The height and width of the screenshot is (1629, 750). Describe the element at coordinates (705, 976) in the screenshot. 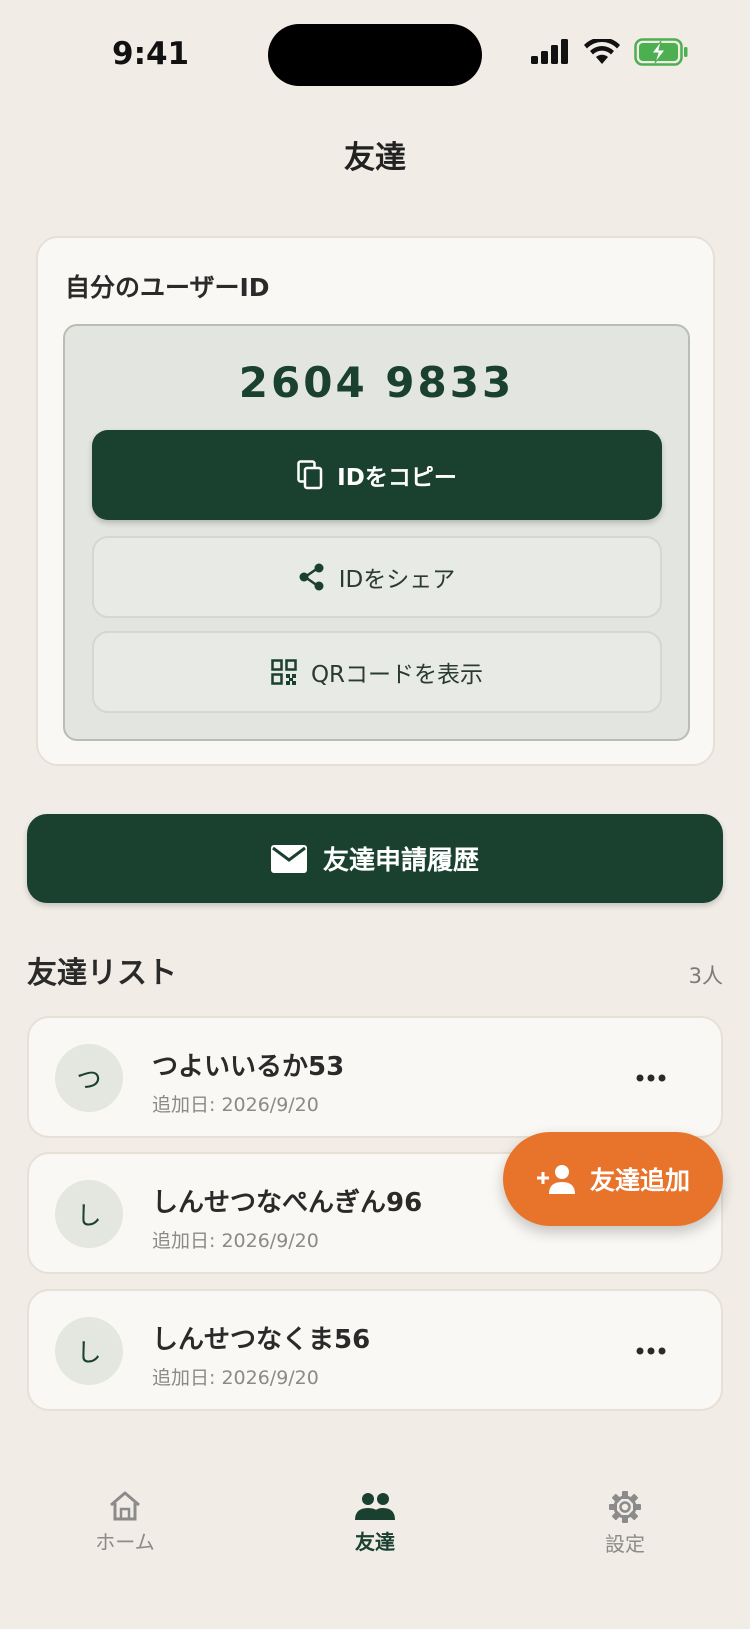

I see `friend-count: 3人` at that location.